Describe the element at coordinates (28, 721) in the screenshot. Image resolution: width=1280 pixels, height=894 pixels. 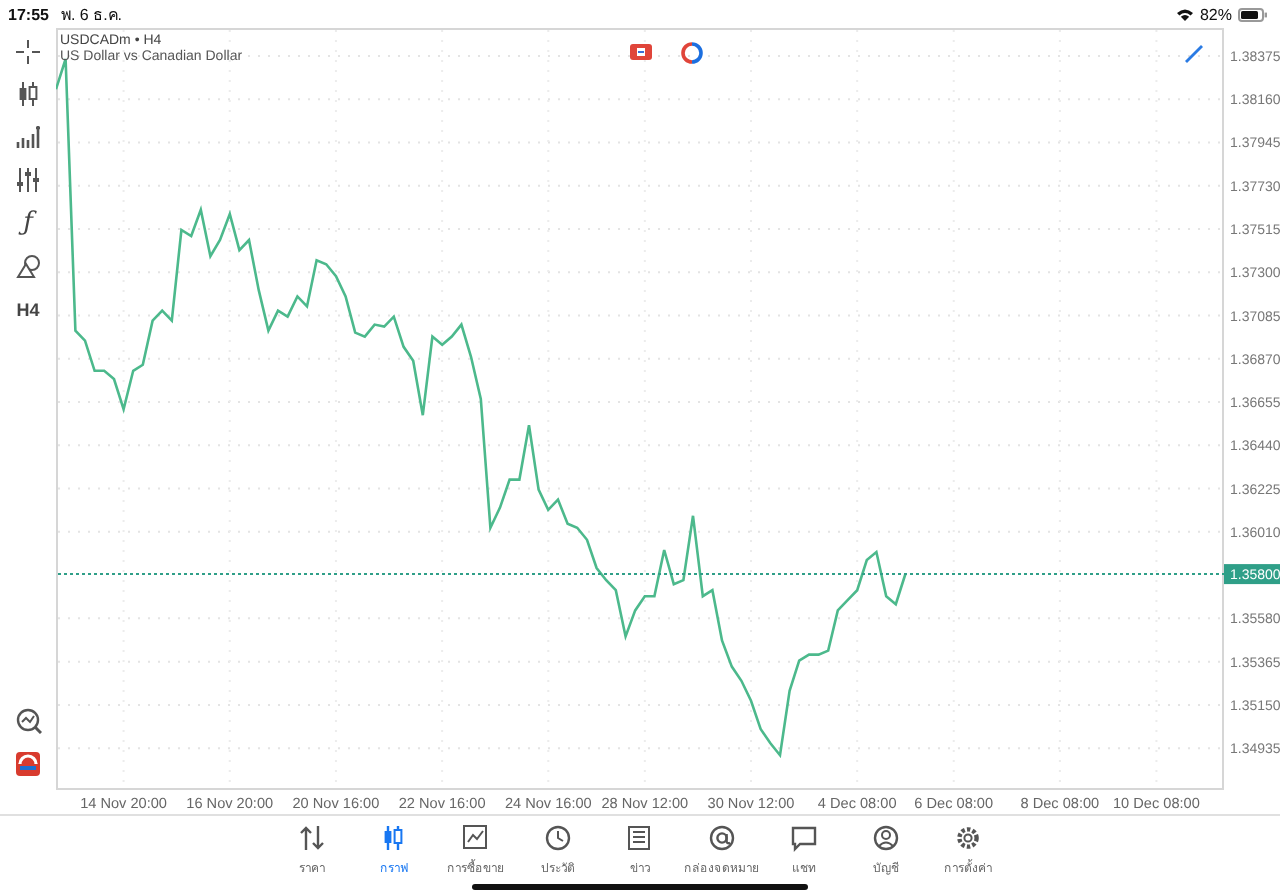
I see `chart-search-icon` at that location.